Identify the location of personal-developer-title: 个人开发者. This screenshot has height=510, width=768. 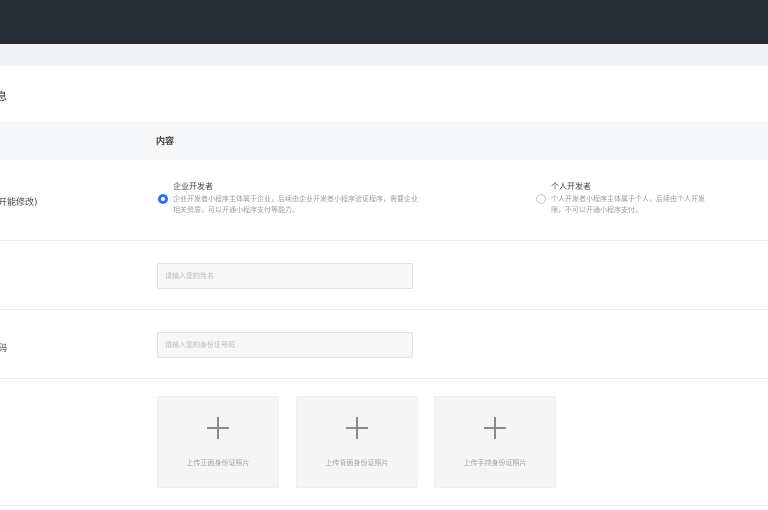
(571, 186).